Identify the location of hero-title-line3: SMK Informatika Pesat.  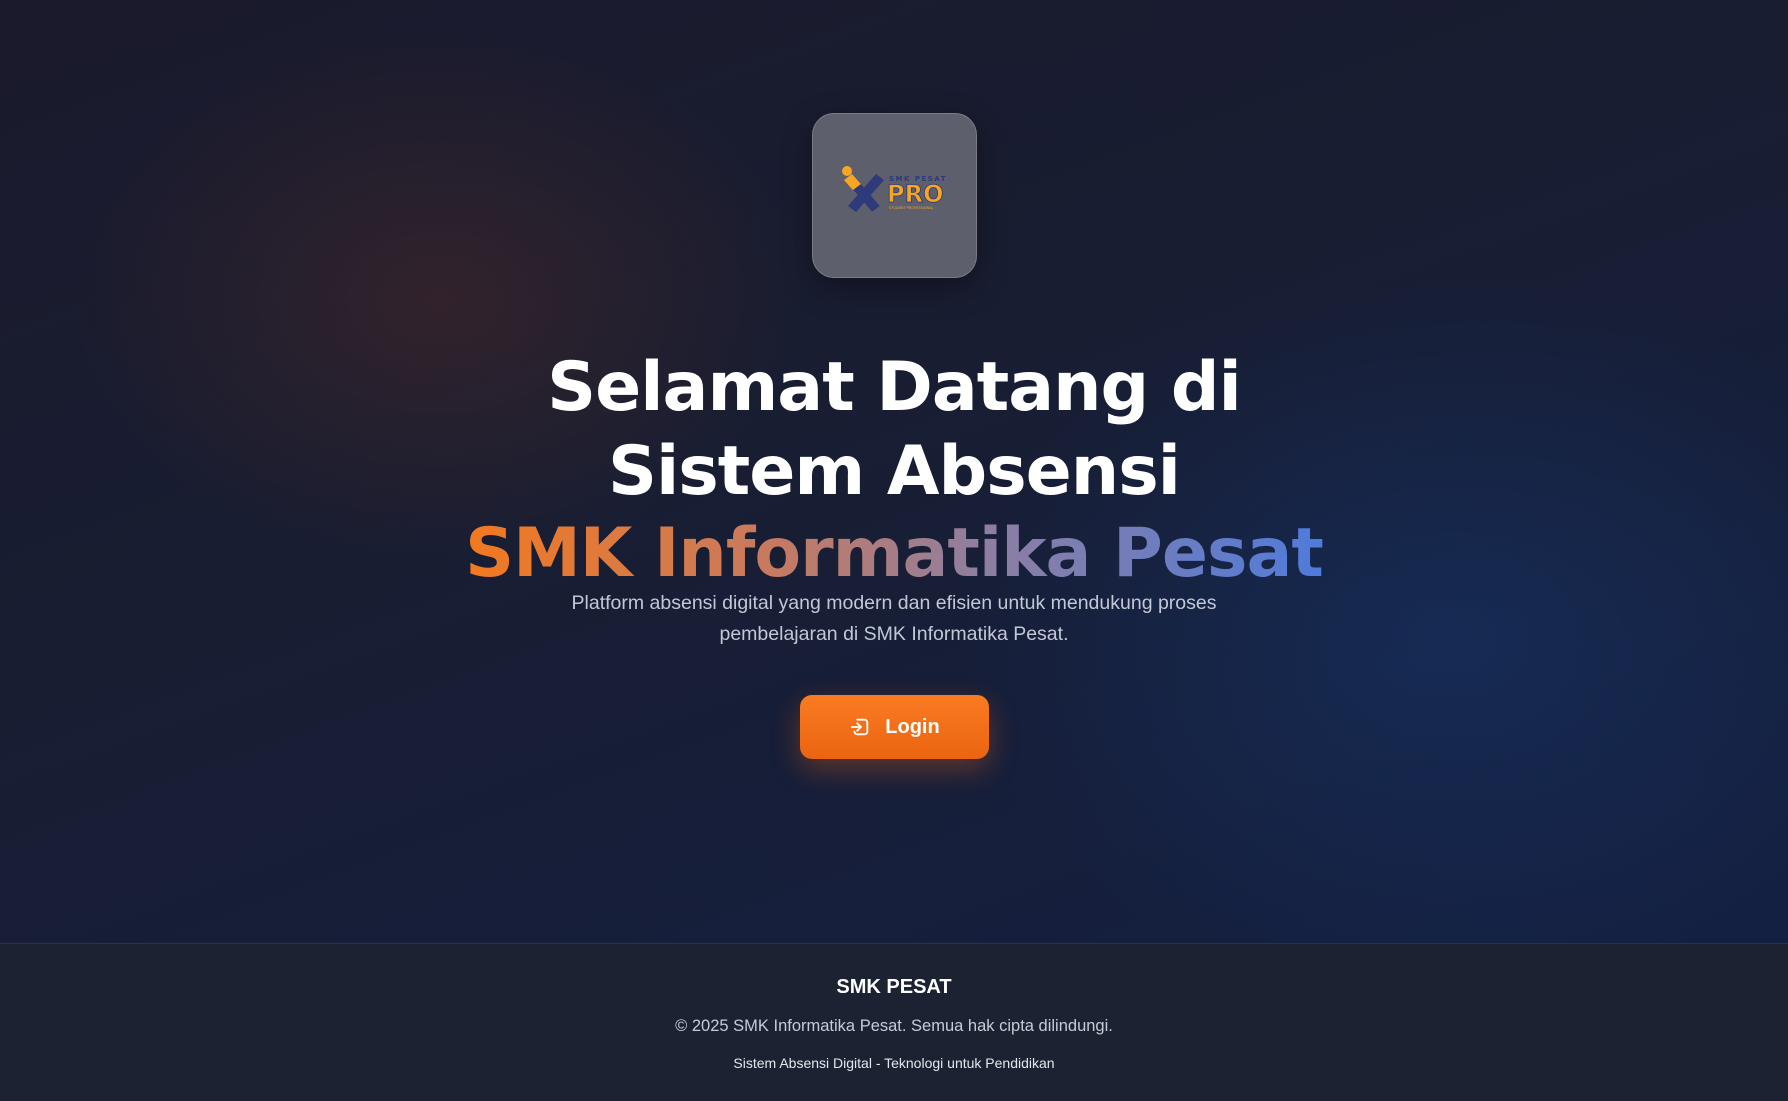
(894, 554).